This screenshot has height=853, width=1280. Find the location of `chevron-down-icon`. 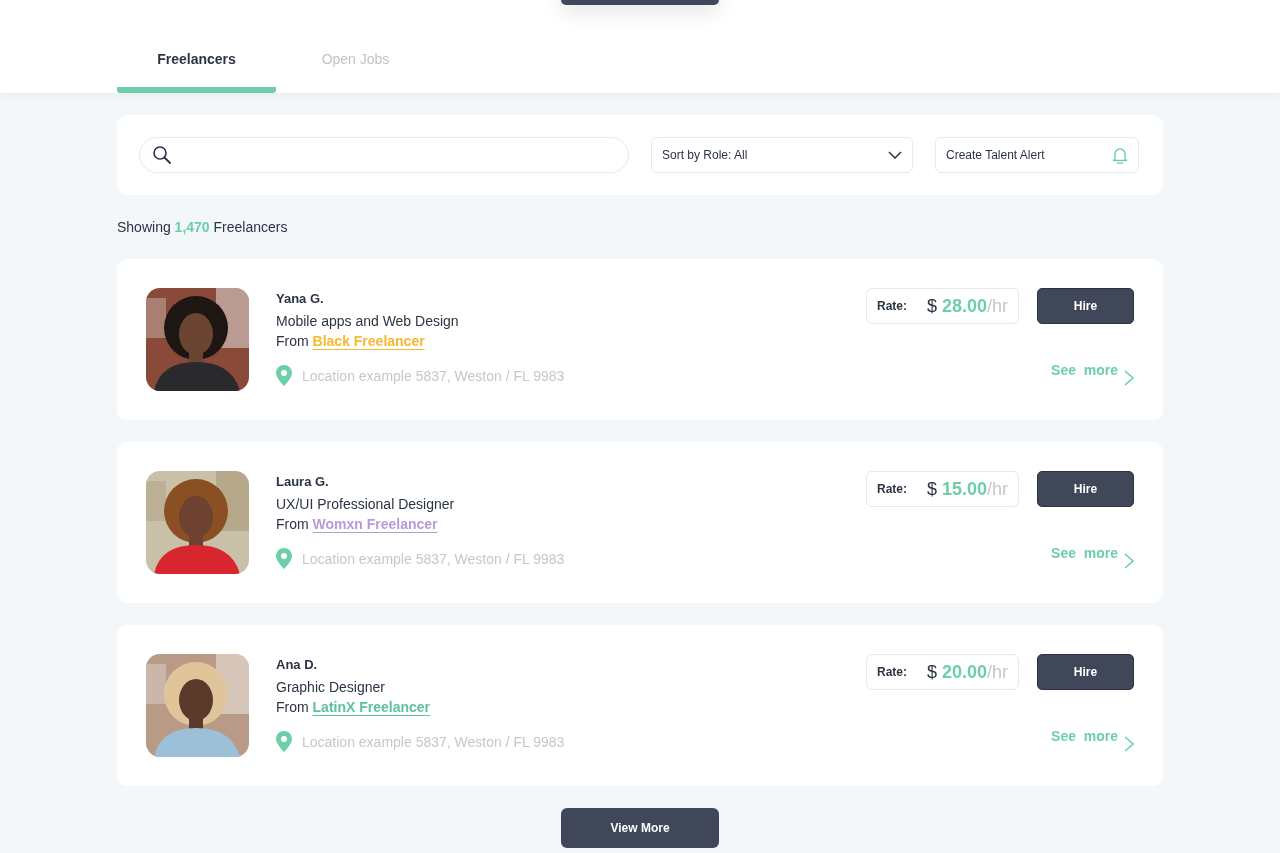

chevron-down-icon is located at coordinates (895, 155).